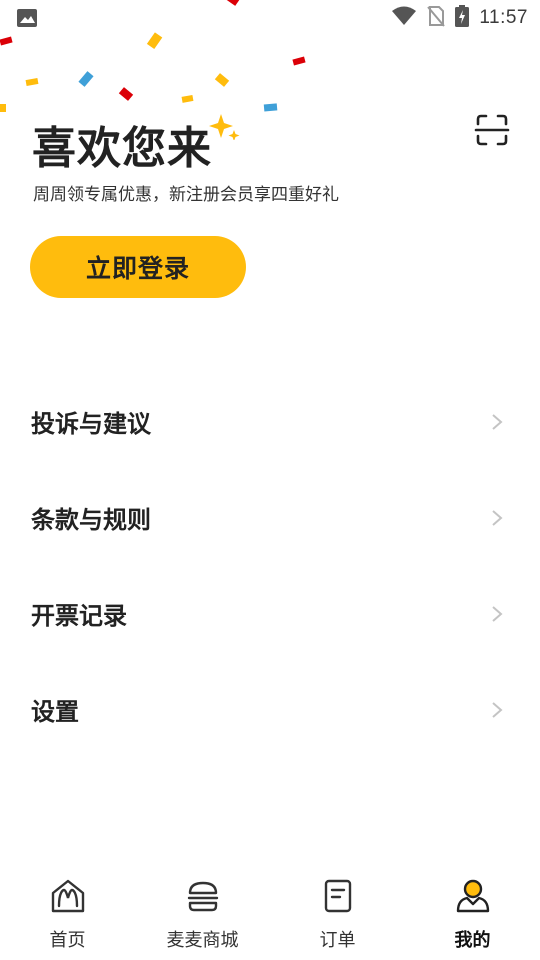 This screenshot has width=540, height=960. I want to click on welcome-subtitle: 周周领专属优惠，新注册会员享四重好礼, so click(186, 195).